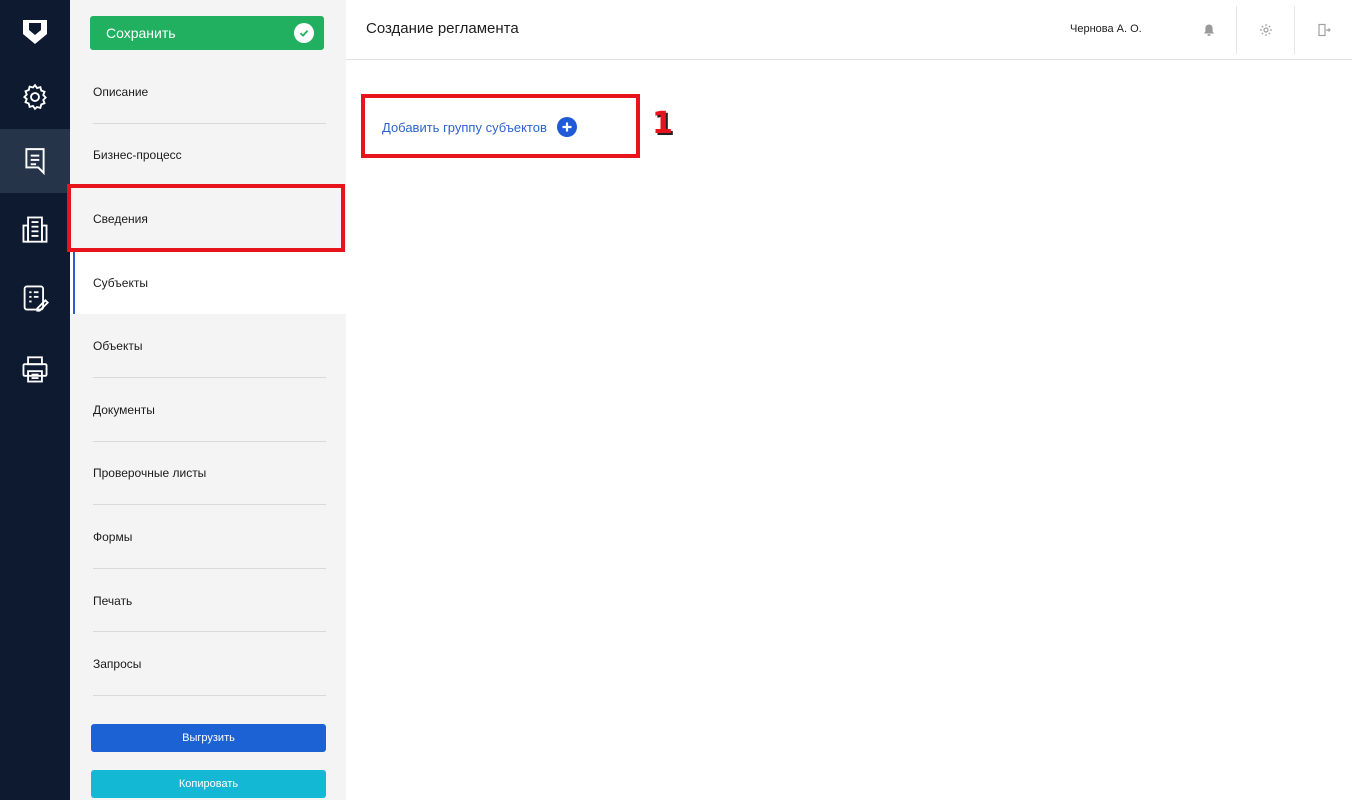 The image size is (1352, 800). I want to click on nav-item-label: Документы, so click(124, 409).